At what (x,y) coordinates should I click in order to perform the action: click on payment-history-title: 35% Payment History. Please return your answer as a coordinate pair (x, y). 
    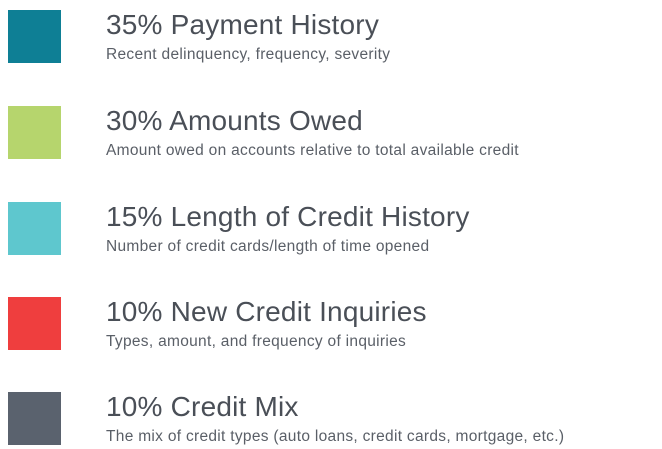
    Looking at the image, I should click on (243, 24).